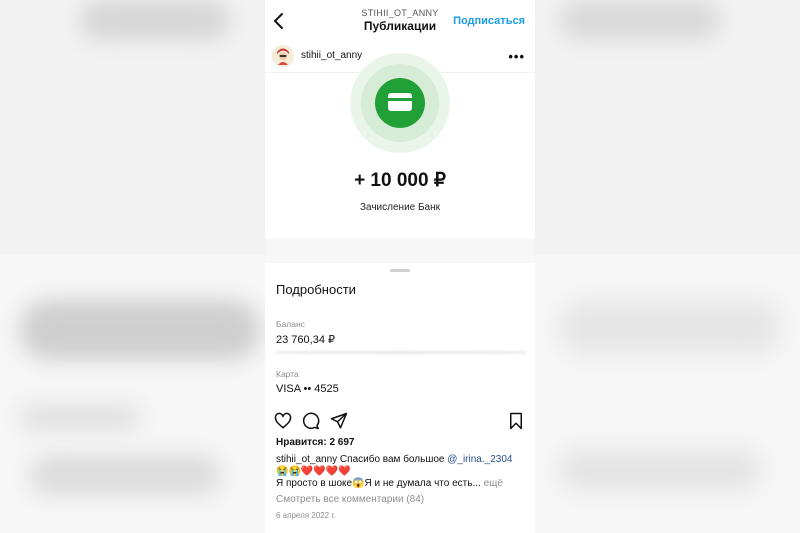 Image resolution: width=800 pixels, height=533 pixels. What do you see at coordinates (400, 102) in the screenshot?
I see `credit-card-icon` at bounding box center [400, 102].